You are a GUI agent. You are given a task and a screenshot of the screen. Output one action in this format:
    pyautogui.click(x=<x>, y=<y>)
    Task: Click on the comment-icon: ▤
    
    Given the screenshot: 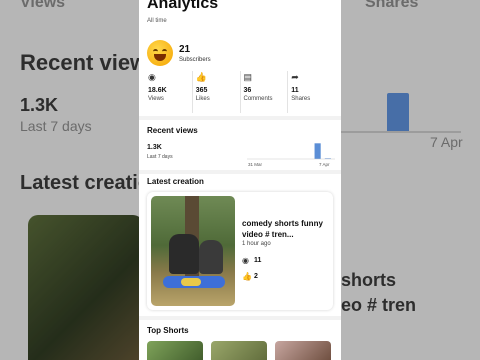 What is the action you would take?
    pyautogui.click(x=248, y=77)
    